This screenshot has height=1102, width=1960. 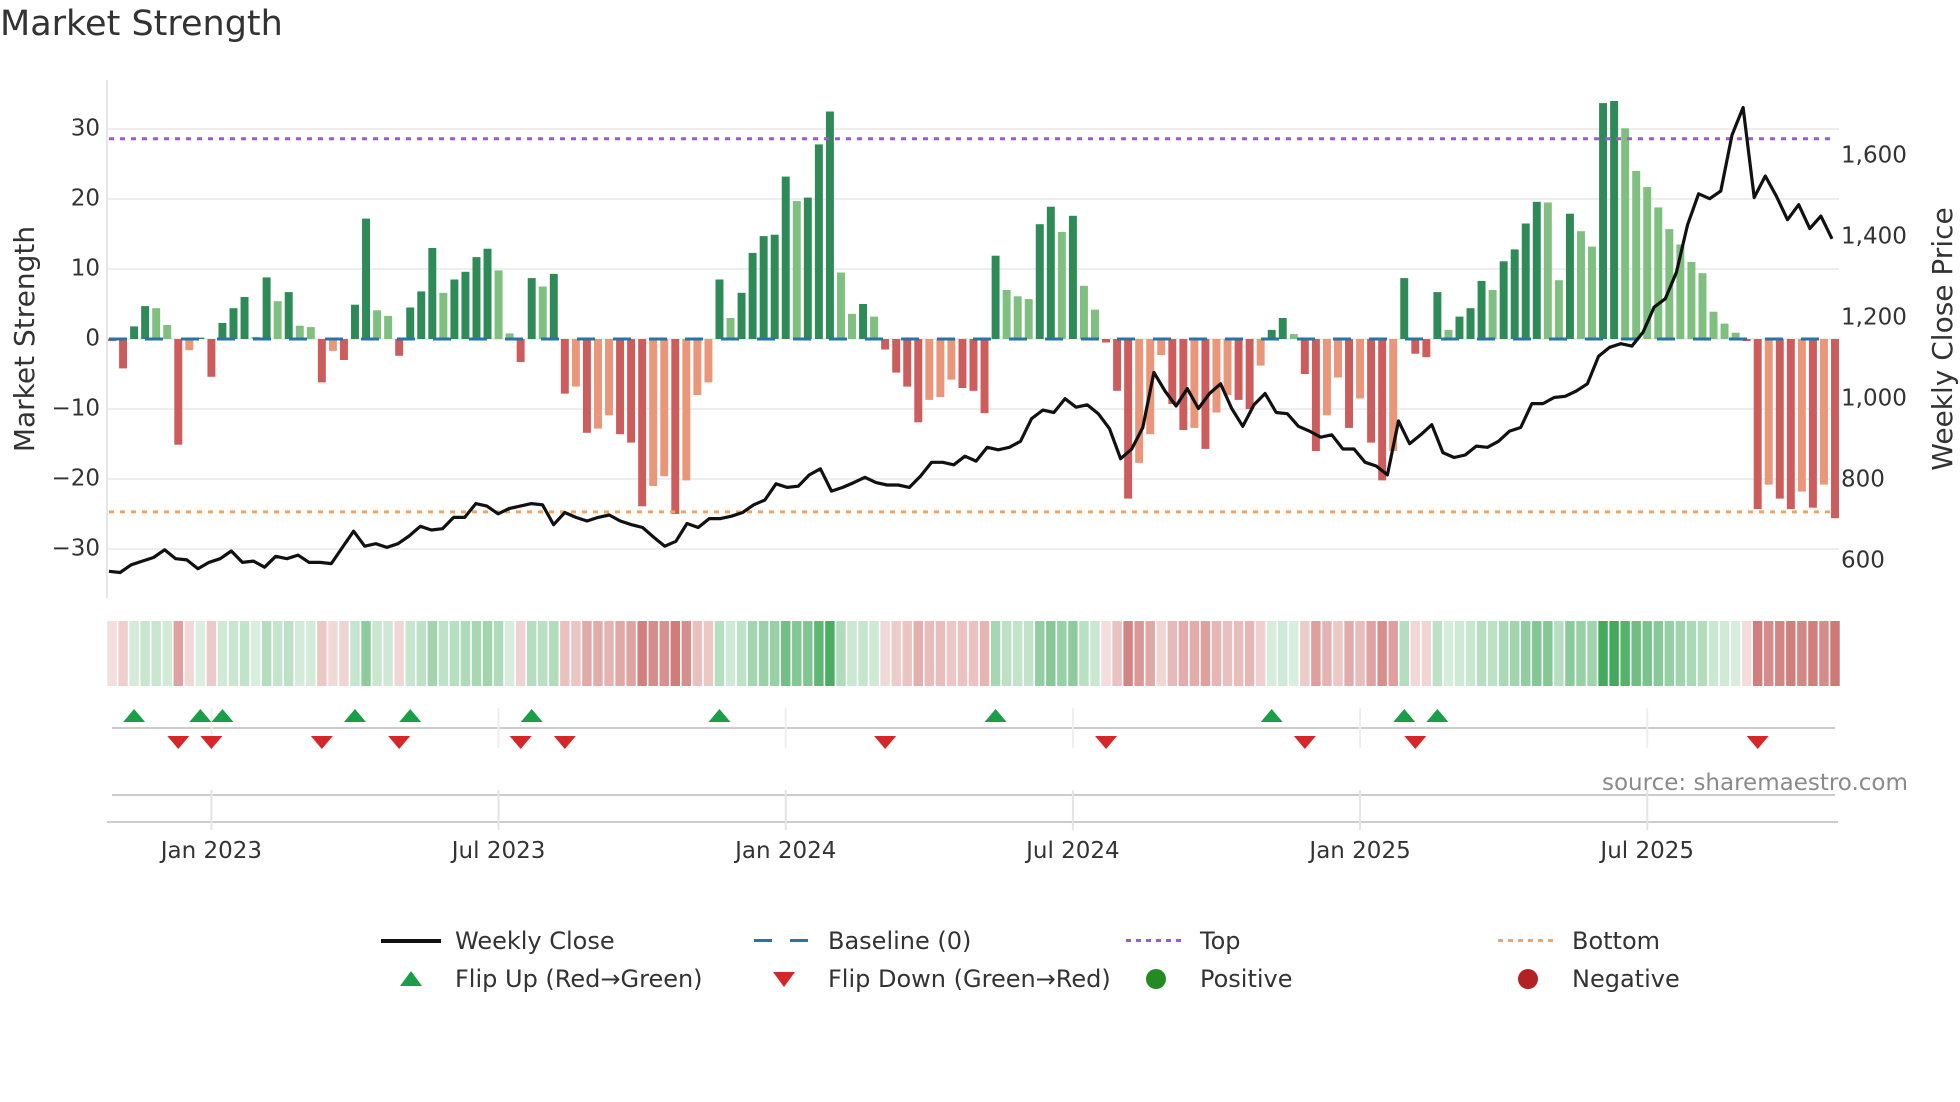 I want to click on y-tick-label: 0, so click(x=92, y=339).